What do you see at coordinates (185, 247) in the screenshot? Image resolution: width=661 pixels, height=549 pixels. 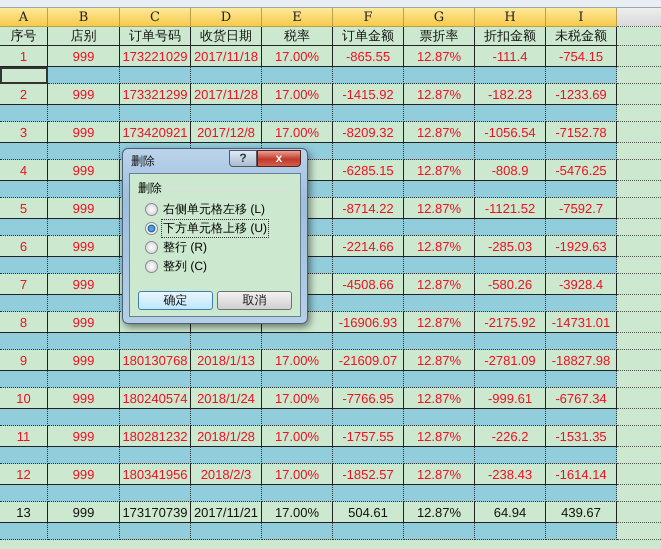 I see `option-label: 整行 (R)` at bounding box center [185, 247].